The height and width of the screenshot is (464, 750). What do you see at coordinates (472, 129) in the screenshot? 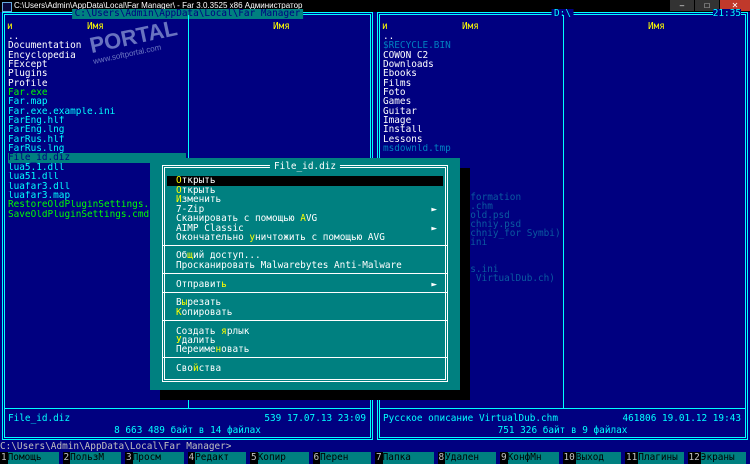
I see `right-file-row: Install` at bounding box center [472, 129].